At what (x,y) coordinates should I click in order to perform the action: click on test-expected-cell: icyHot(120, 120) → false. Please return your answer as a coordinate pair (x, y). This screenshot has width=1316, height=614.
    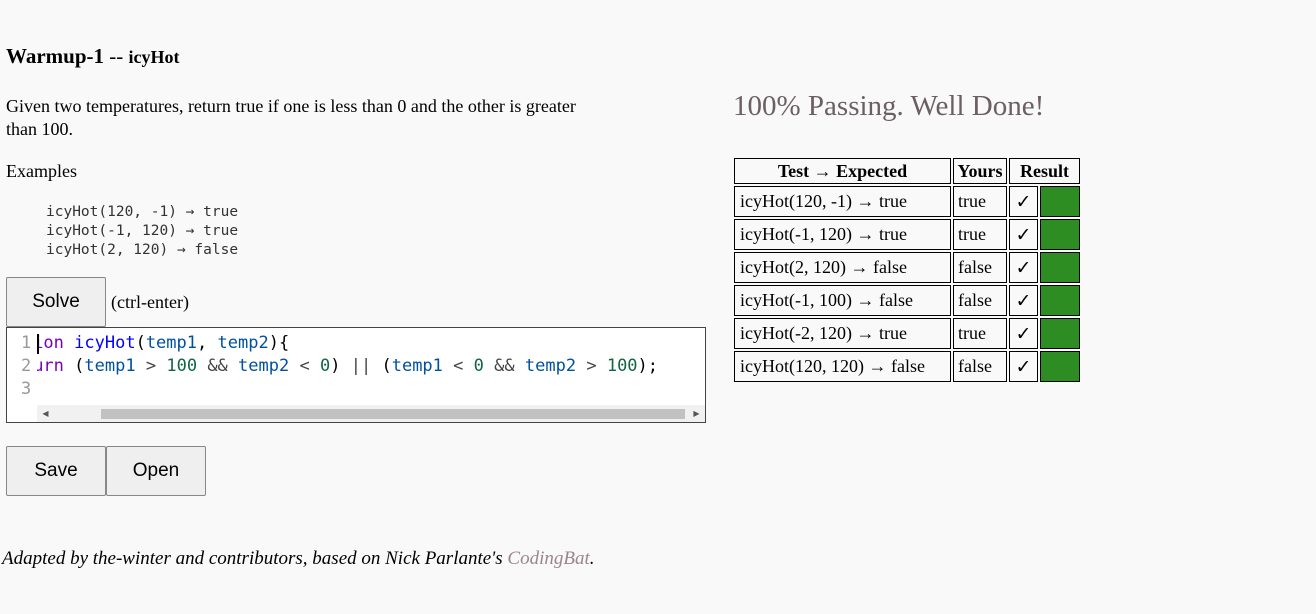
    Looking at the image, I should click on (842, 366).